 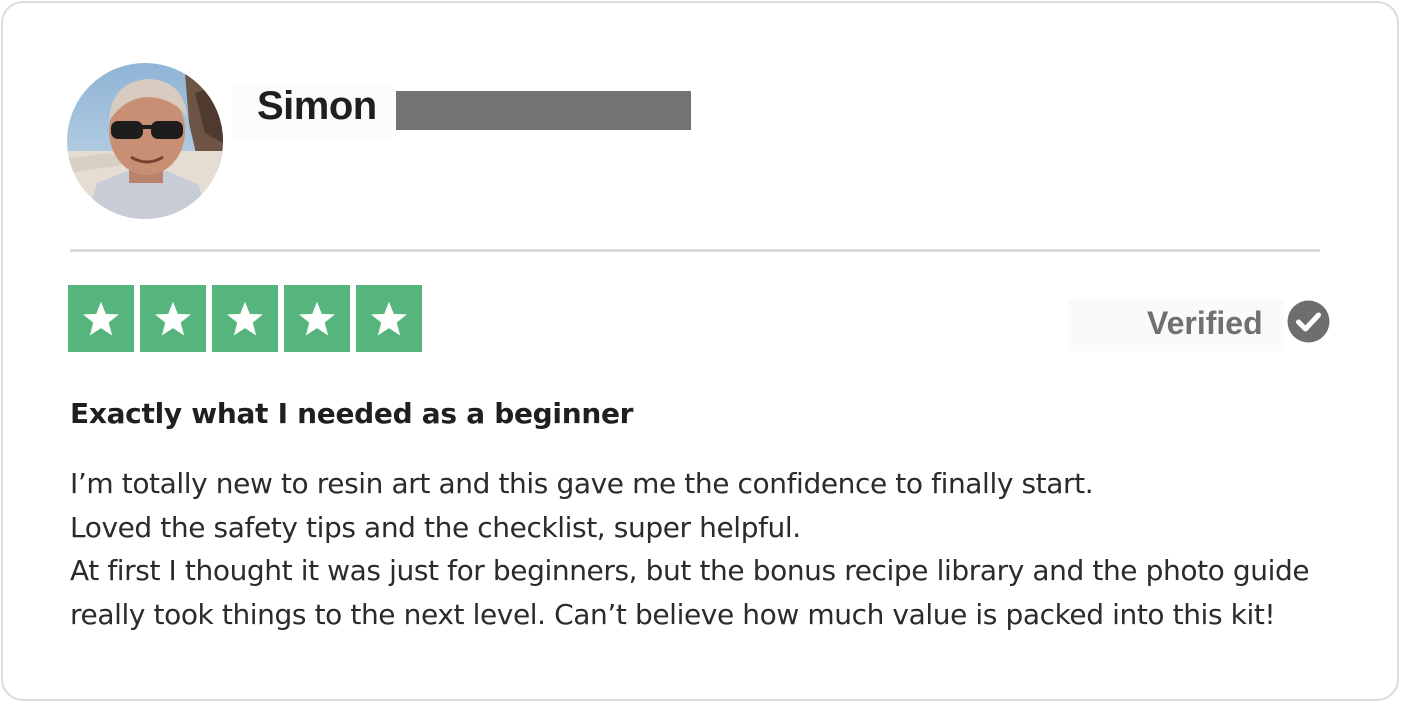 I want to click on reviewer-avatar, so click(x=145, y=141).